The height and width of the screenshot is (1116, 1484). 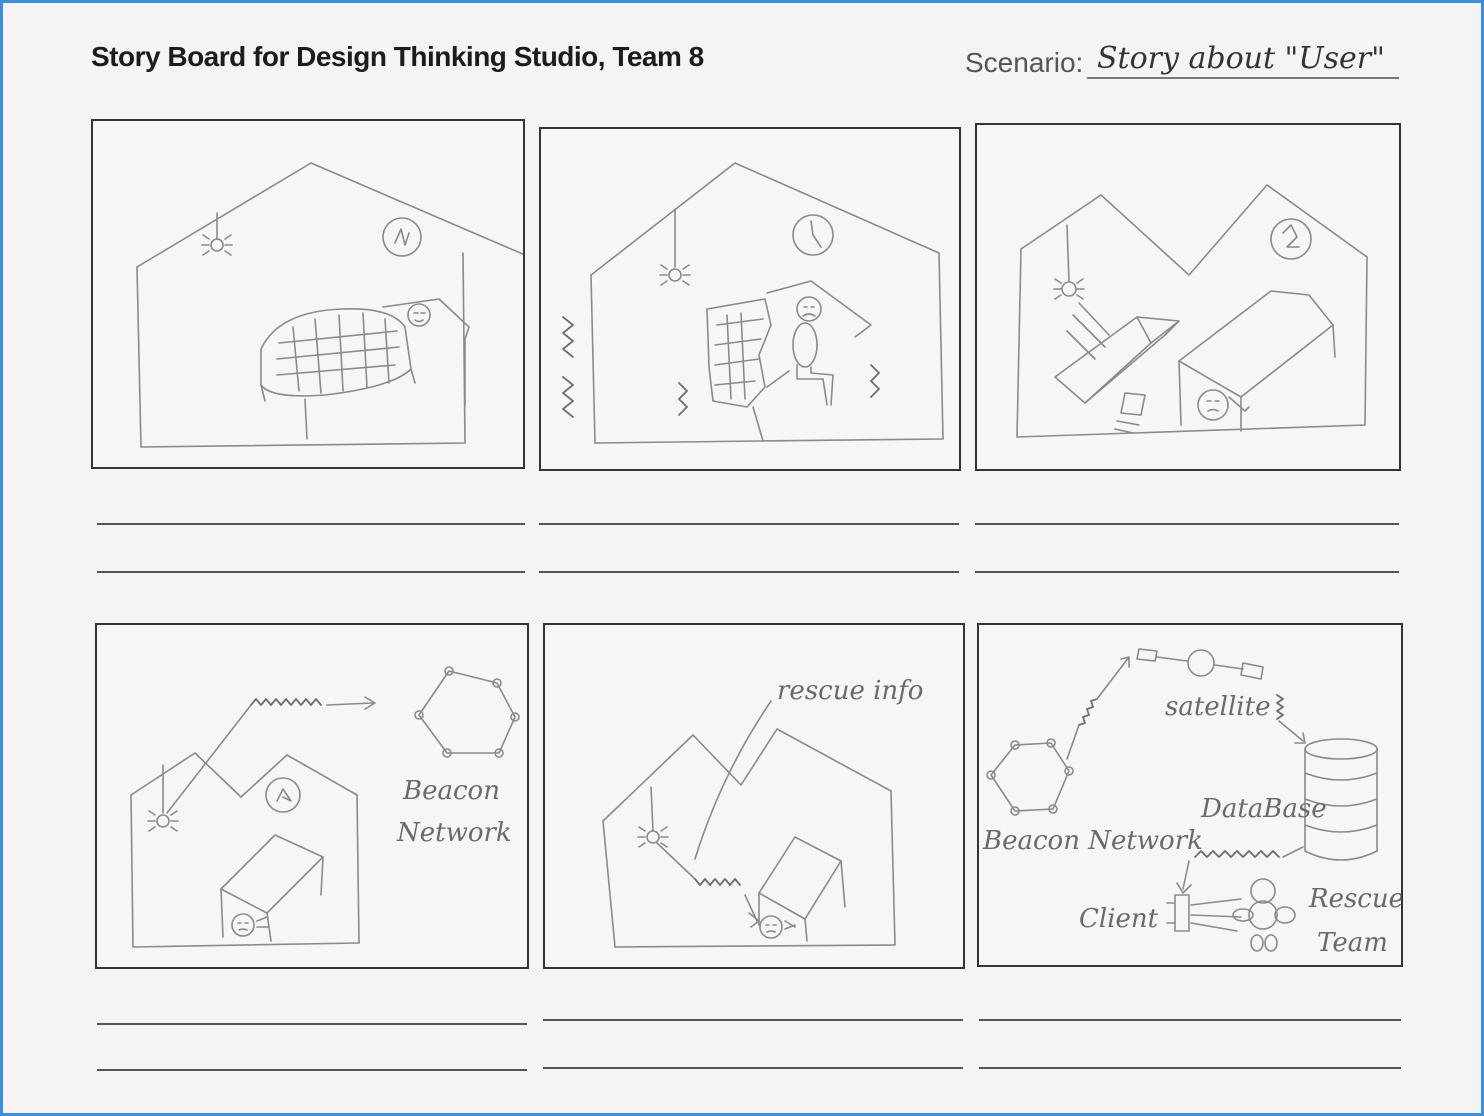 What do you see at coordinates (1200, 664) in the screenshot?
I see `satellite-icon` at bounding box center [1200, 664].